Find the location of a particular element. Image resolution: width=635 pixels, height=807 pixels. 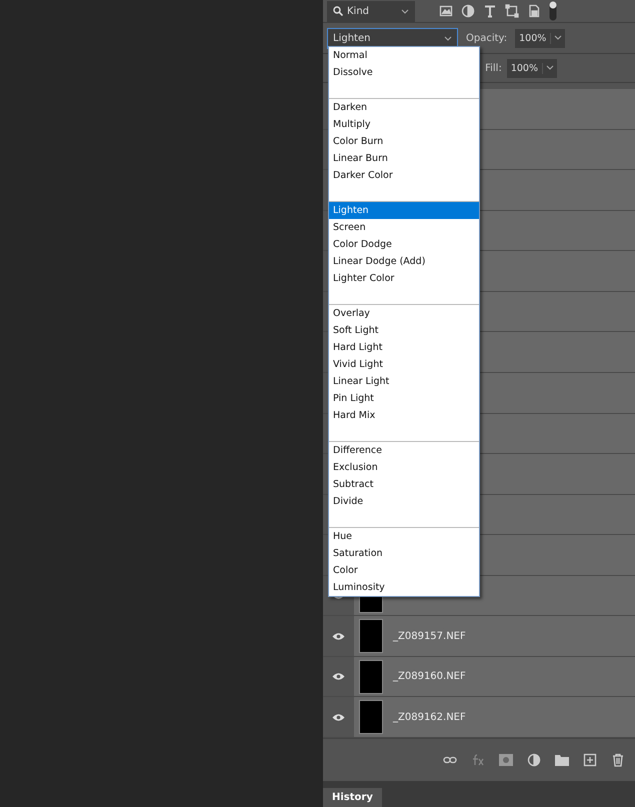

layer-name: _Z089160.NEF is located at coordinates (429, 676).